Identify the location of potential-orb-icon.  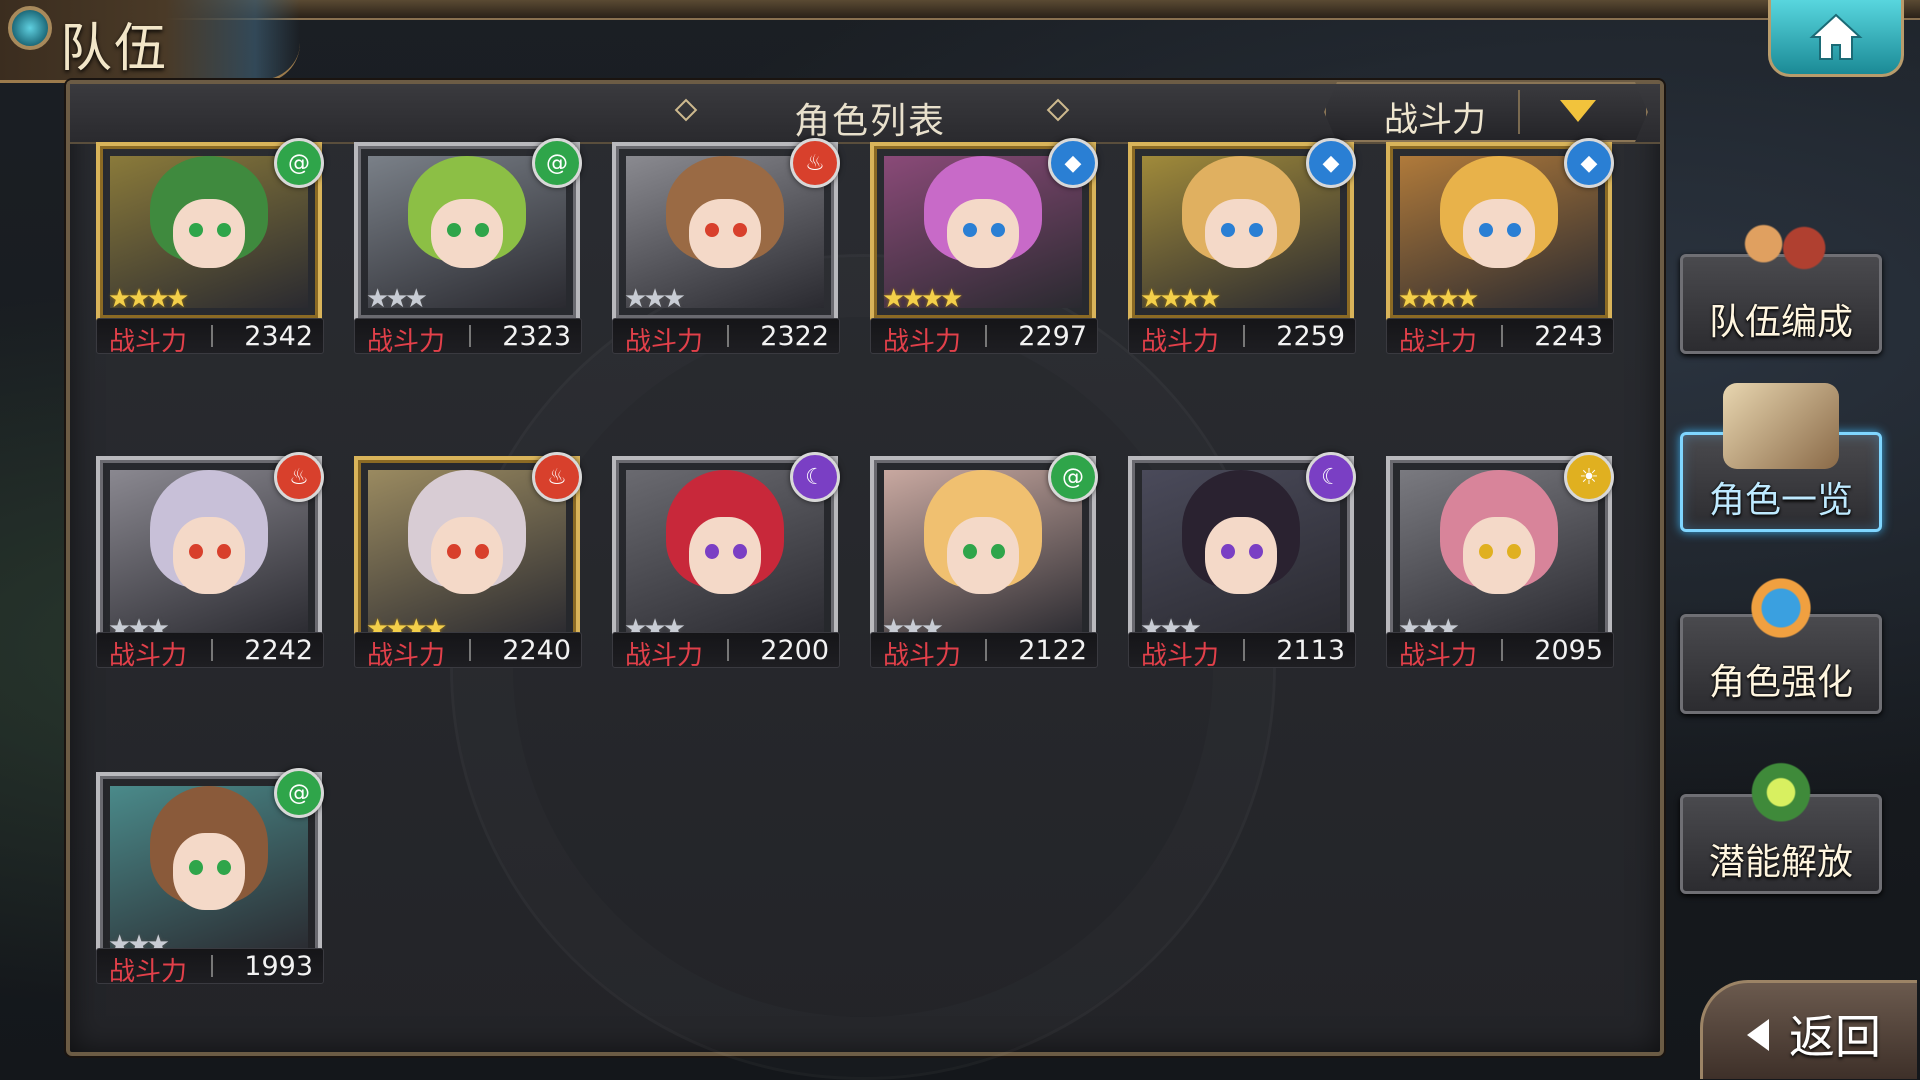
(1781, 788).